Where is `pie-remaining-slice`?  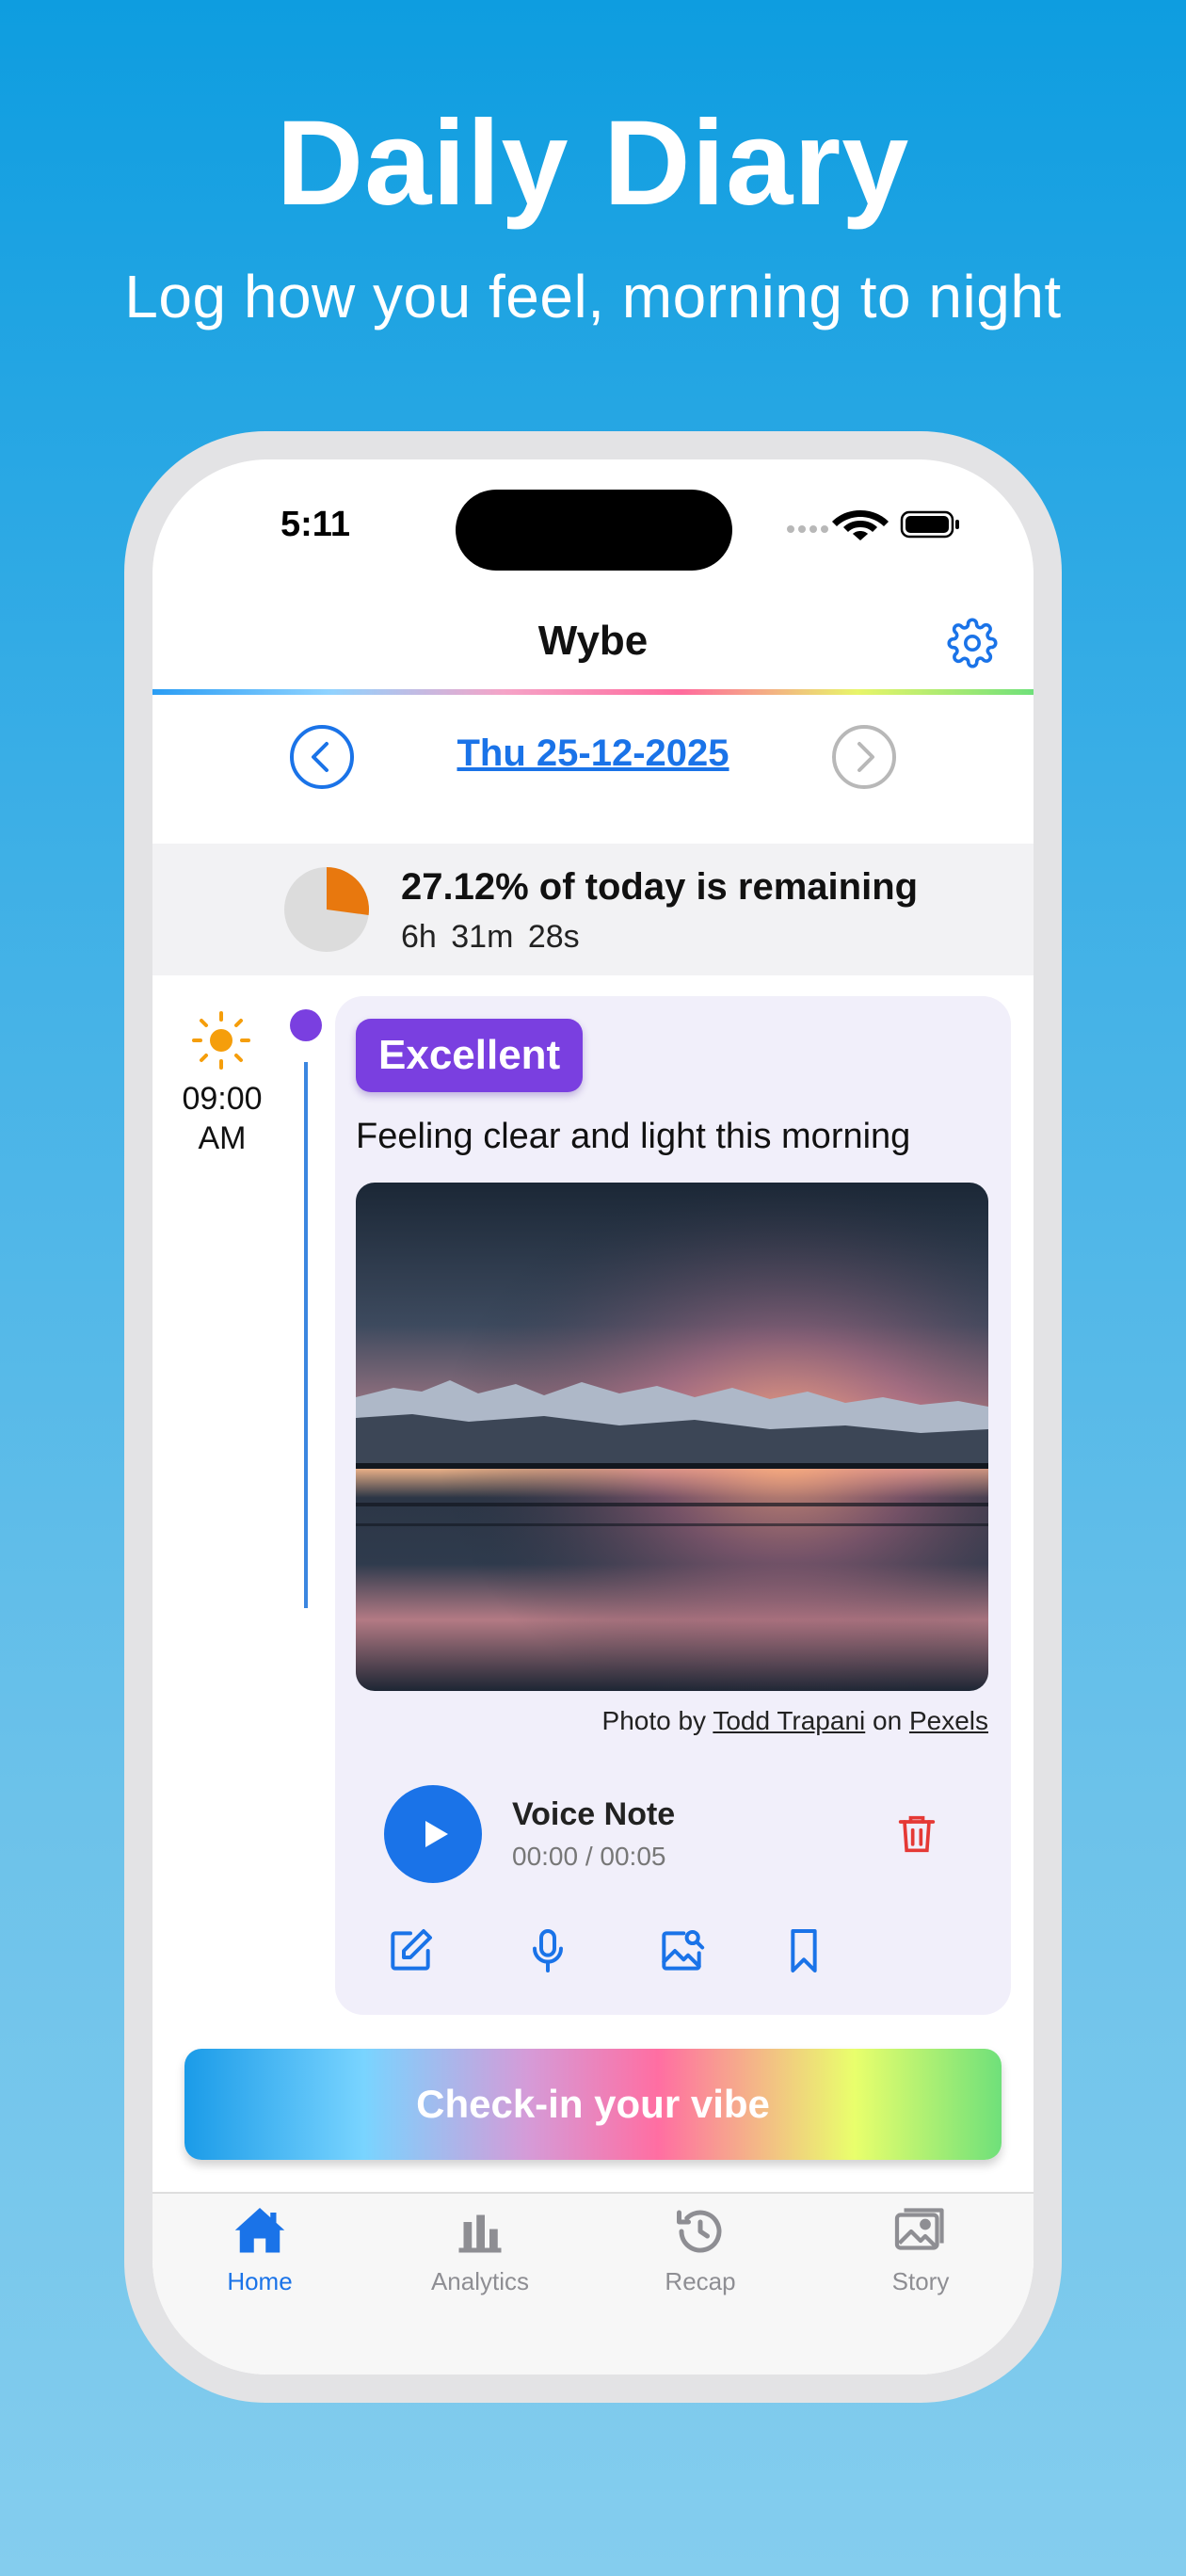
pie-remaining-slice is located at coordinates (348, 891).